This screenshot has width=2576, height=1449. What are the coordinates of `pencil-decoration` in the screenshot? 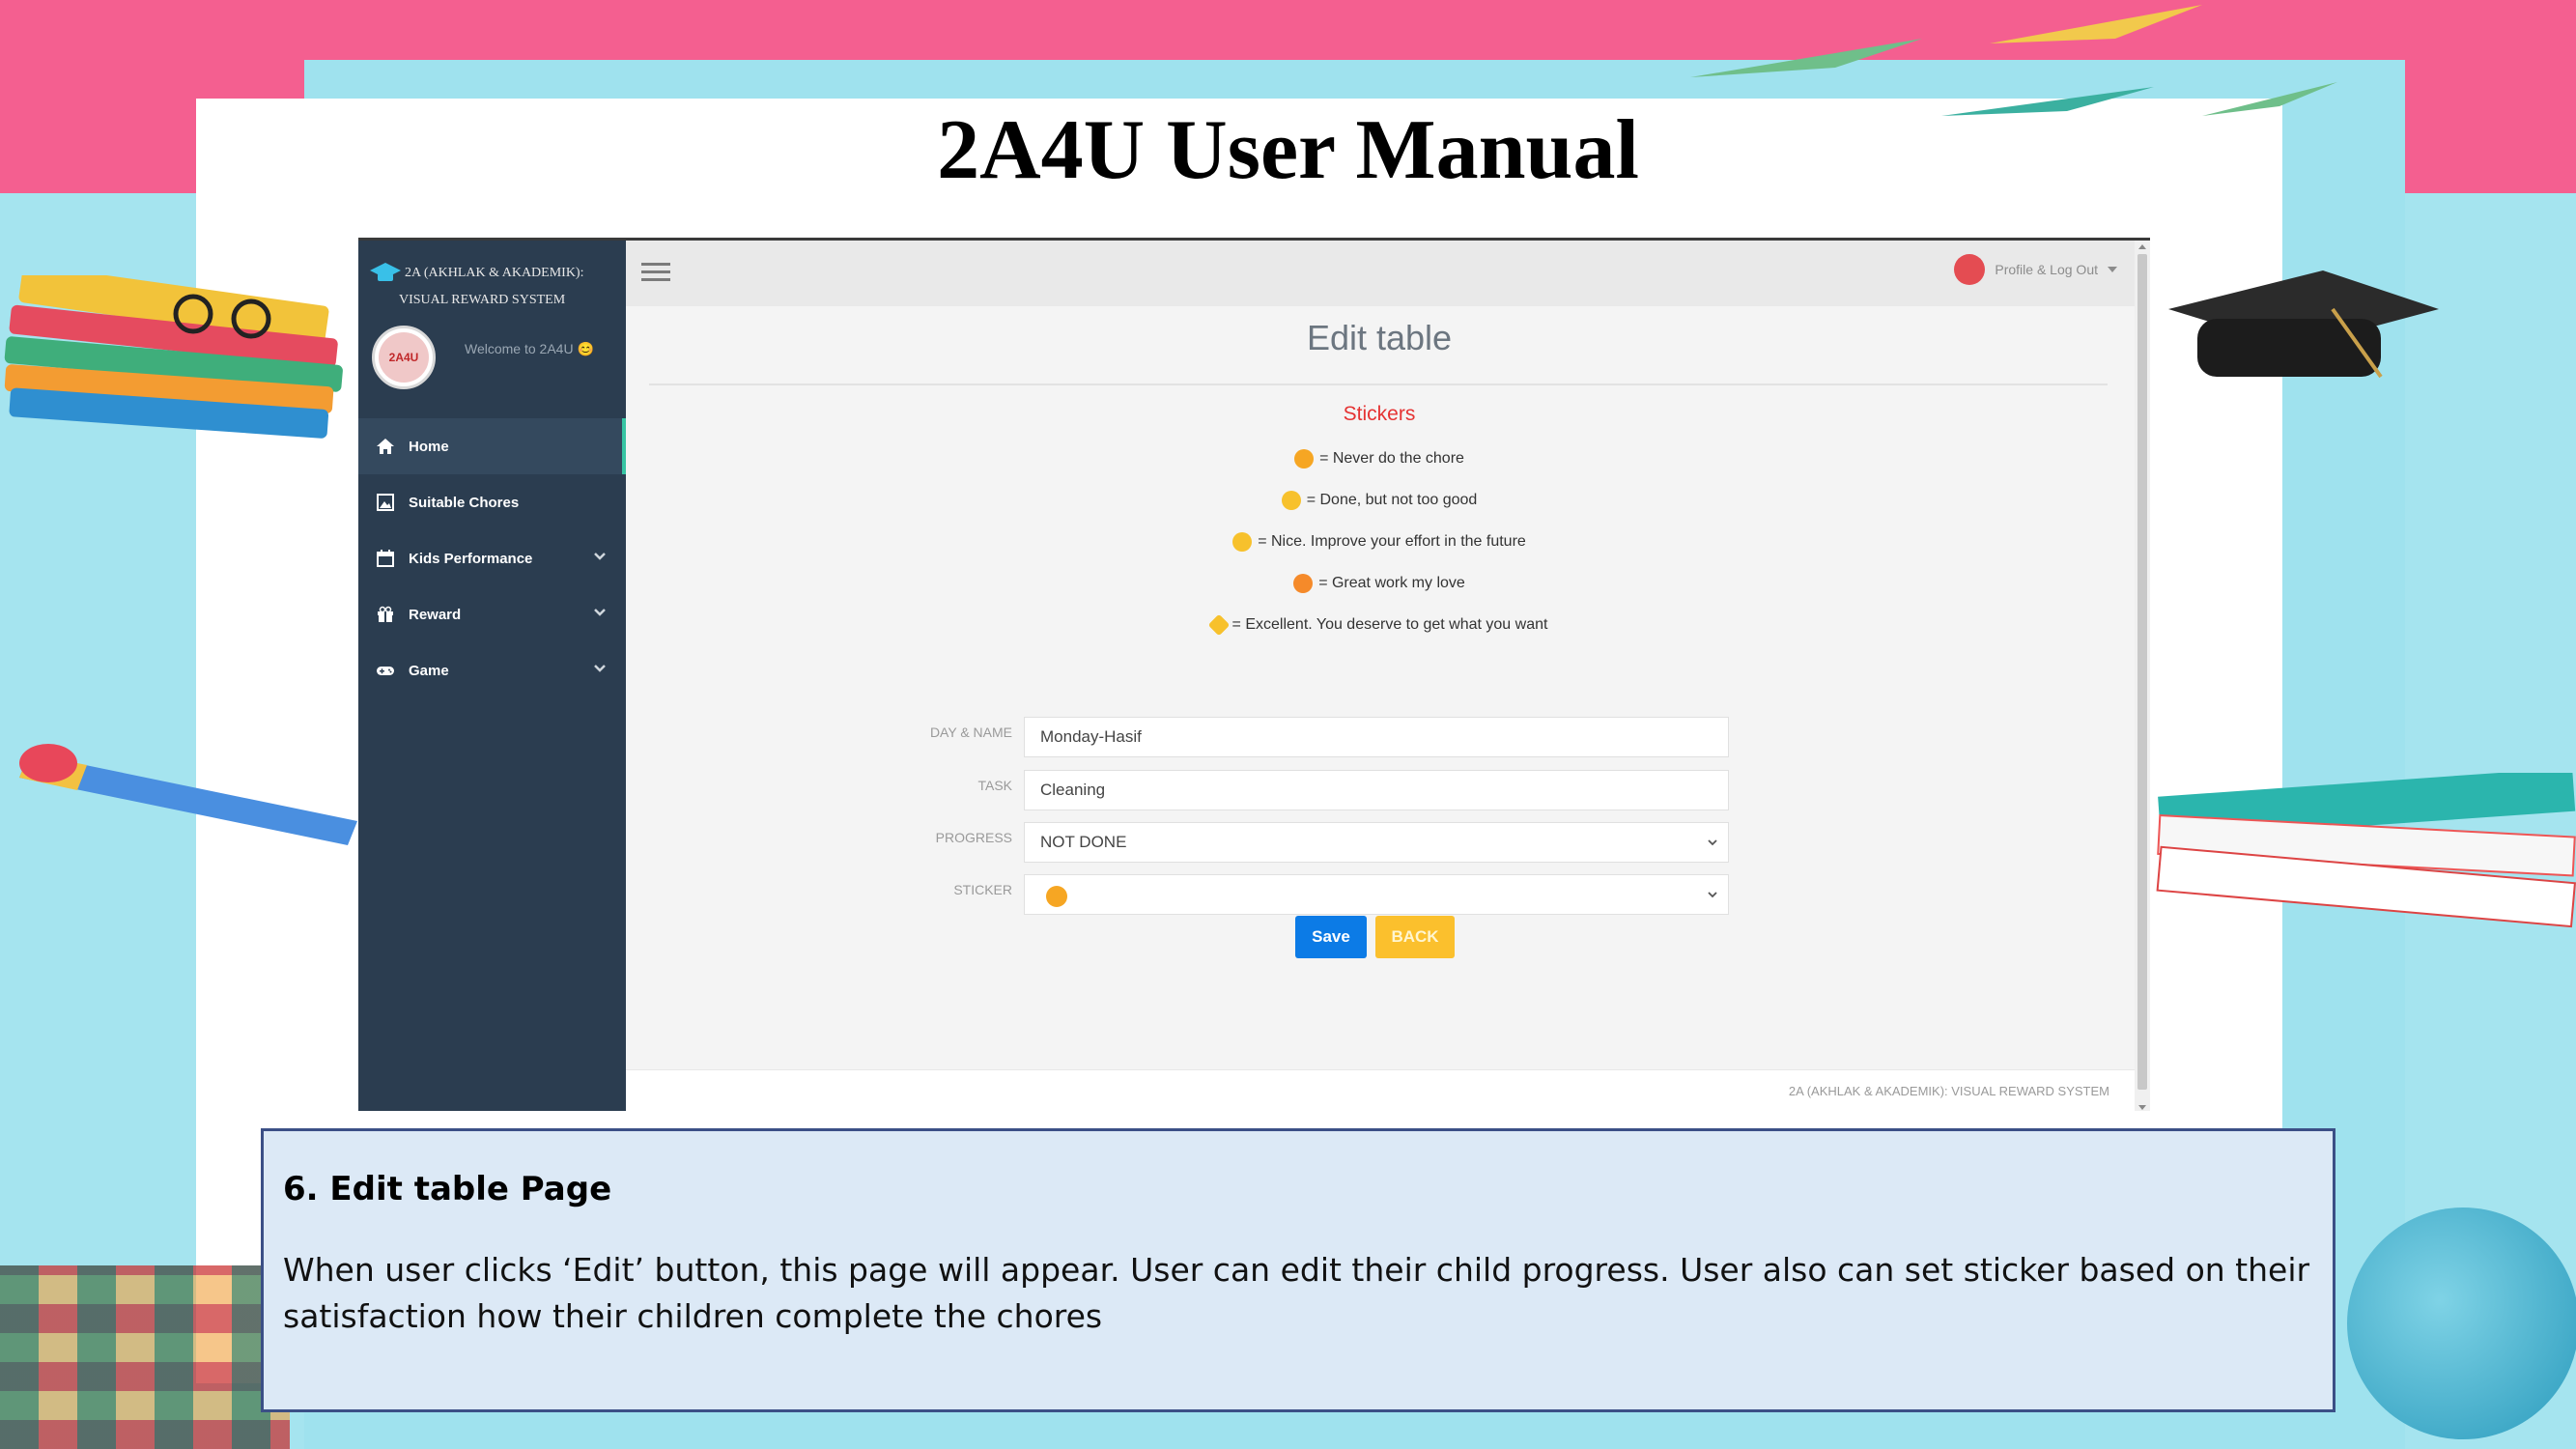 It's located at (188, 794).